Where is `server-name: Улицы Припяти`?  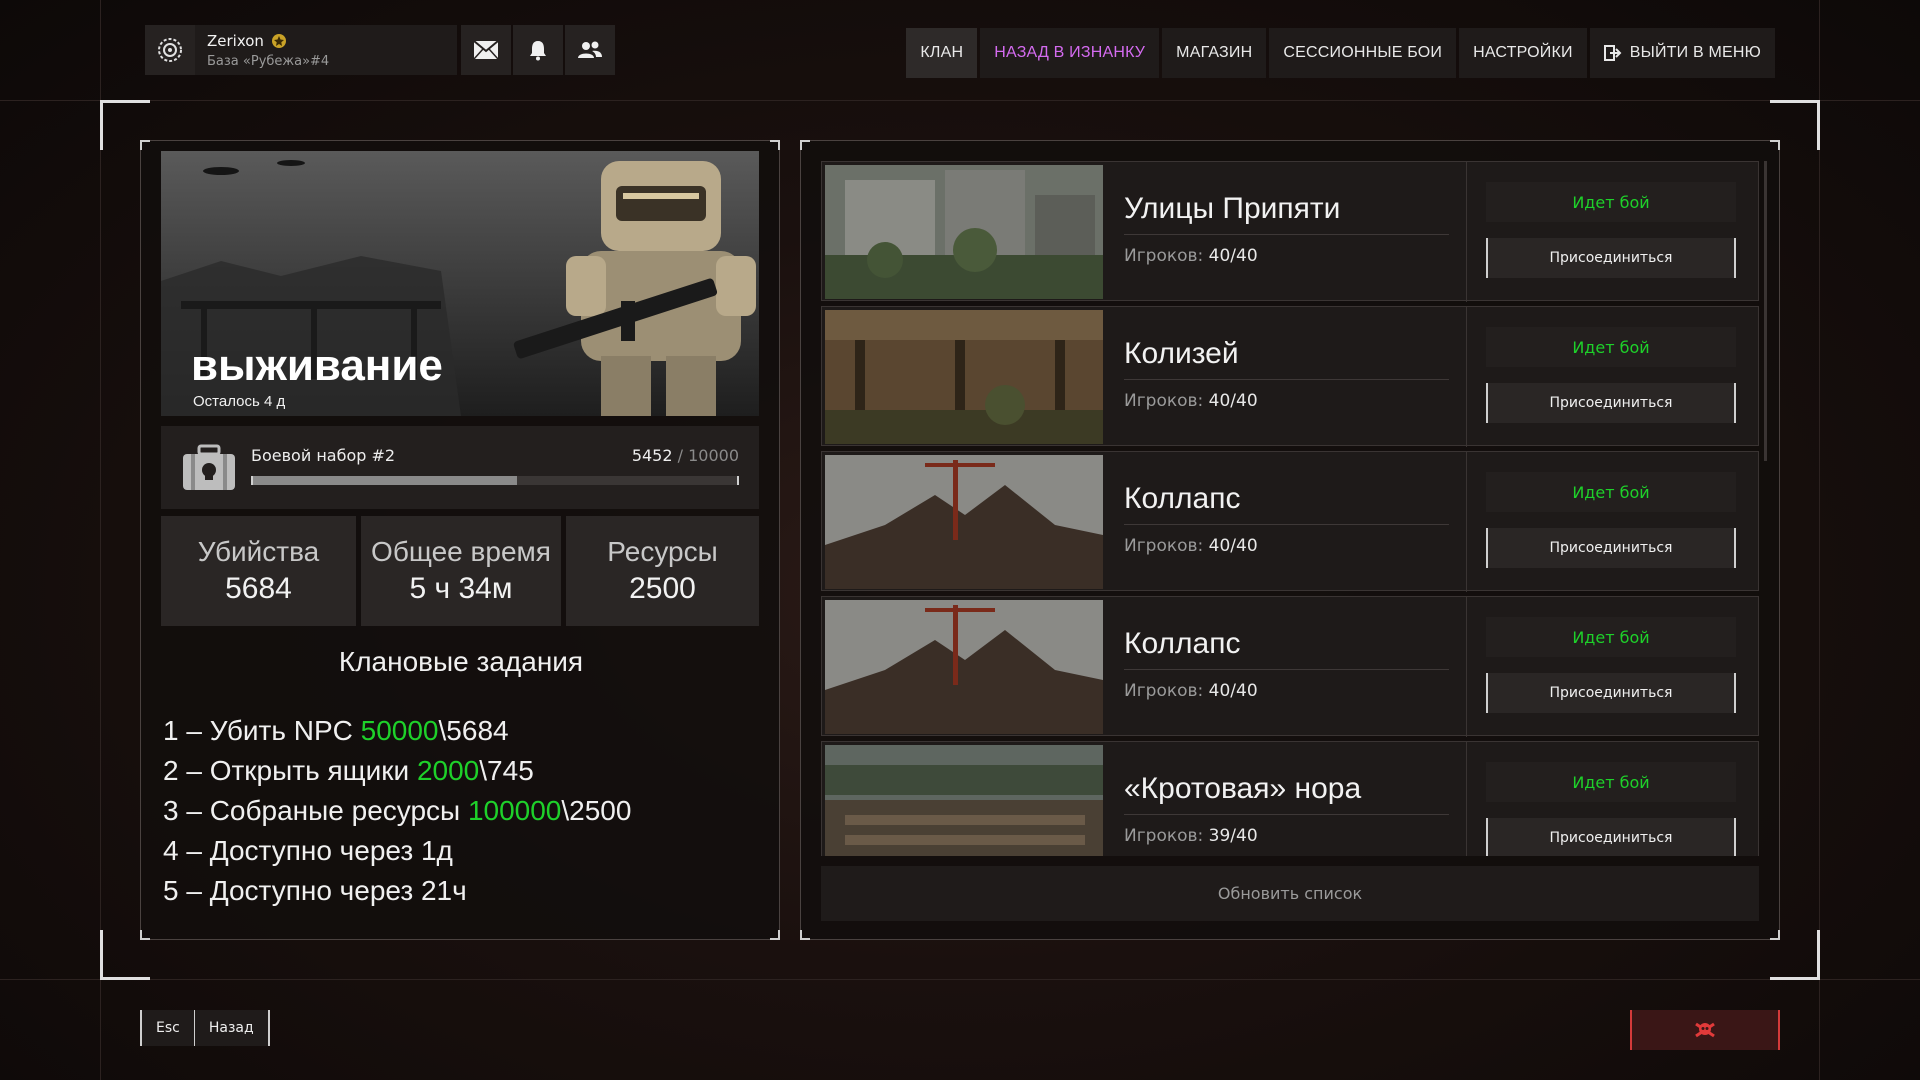
server-name: Улицы Припяти is located at coordinates (1232, 208).